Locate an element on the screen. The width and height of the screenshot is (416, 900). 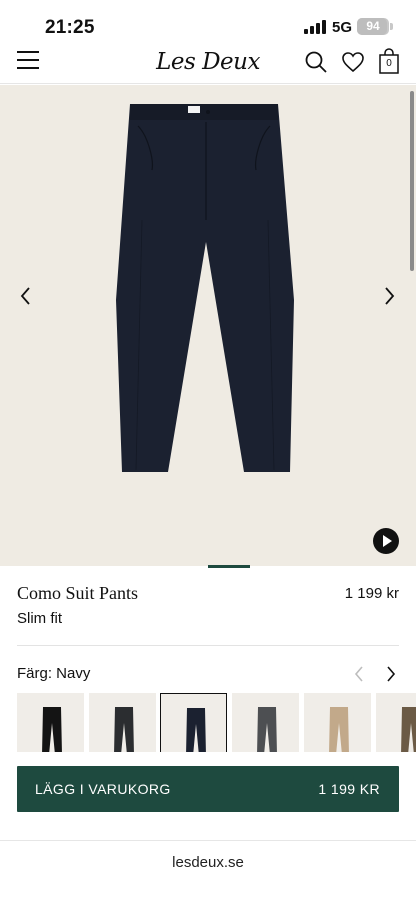
bag-count: 0 is located at coordinates (389, 63).